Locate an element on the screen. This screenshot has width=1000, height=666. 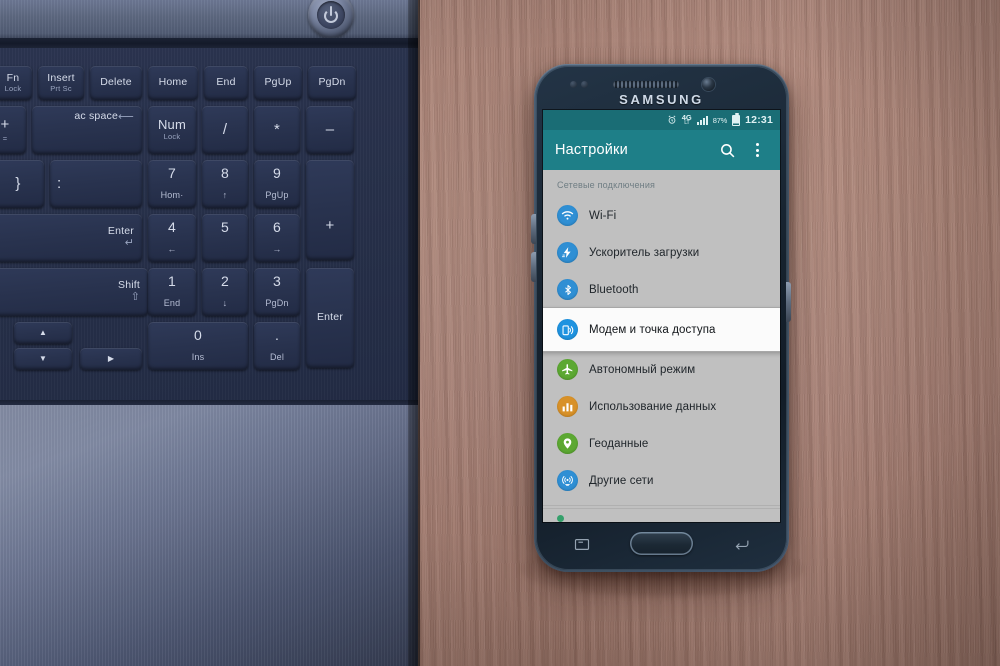
settings-row-bluetooth: Bluetooth is located at coordinates (661, 289).